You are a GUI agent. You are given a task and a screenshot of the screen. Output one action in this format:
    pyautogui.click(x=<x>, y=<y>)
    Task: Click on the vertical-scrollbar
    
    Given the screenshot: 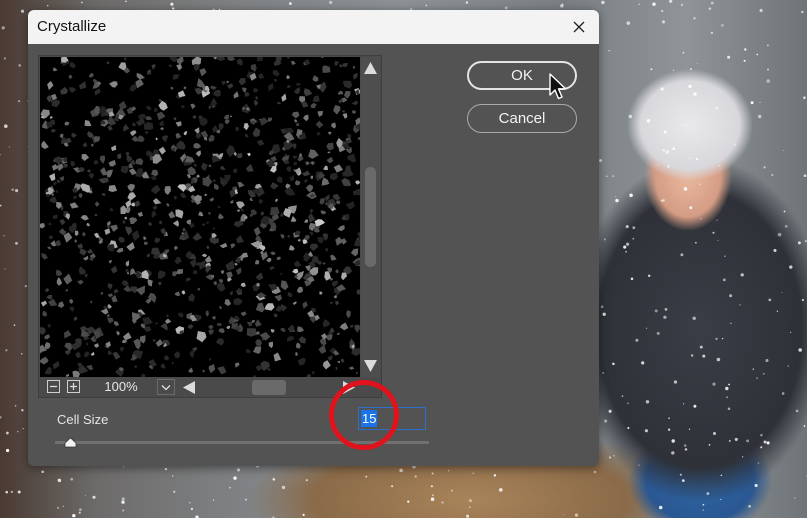 What is the action you would take?
    pyautogui.click(x=370, y=217)
    